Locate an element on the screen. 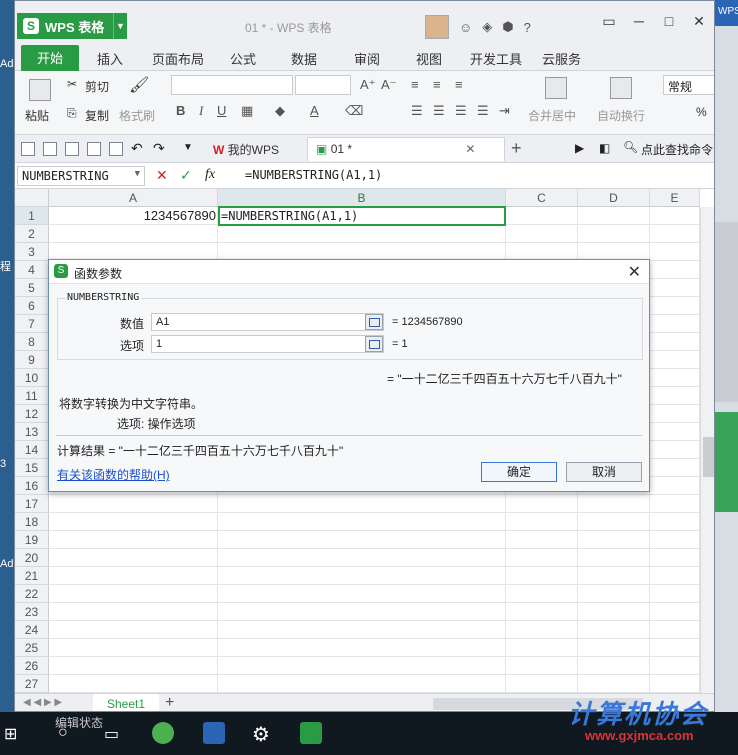 The image size is (738, 755). vertical-scrollbar is located at coordinates (707, 450).